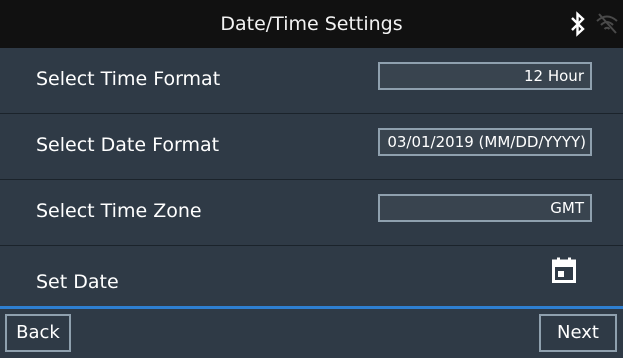  I want to click on time-format-label: Select Time Format, so click(128, 79).